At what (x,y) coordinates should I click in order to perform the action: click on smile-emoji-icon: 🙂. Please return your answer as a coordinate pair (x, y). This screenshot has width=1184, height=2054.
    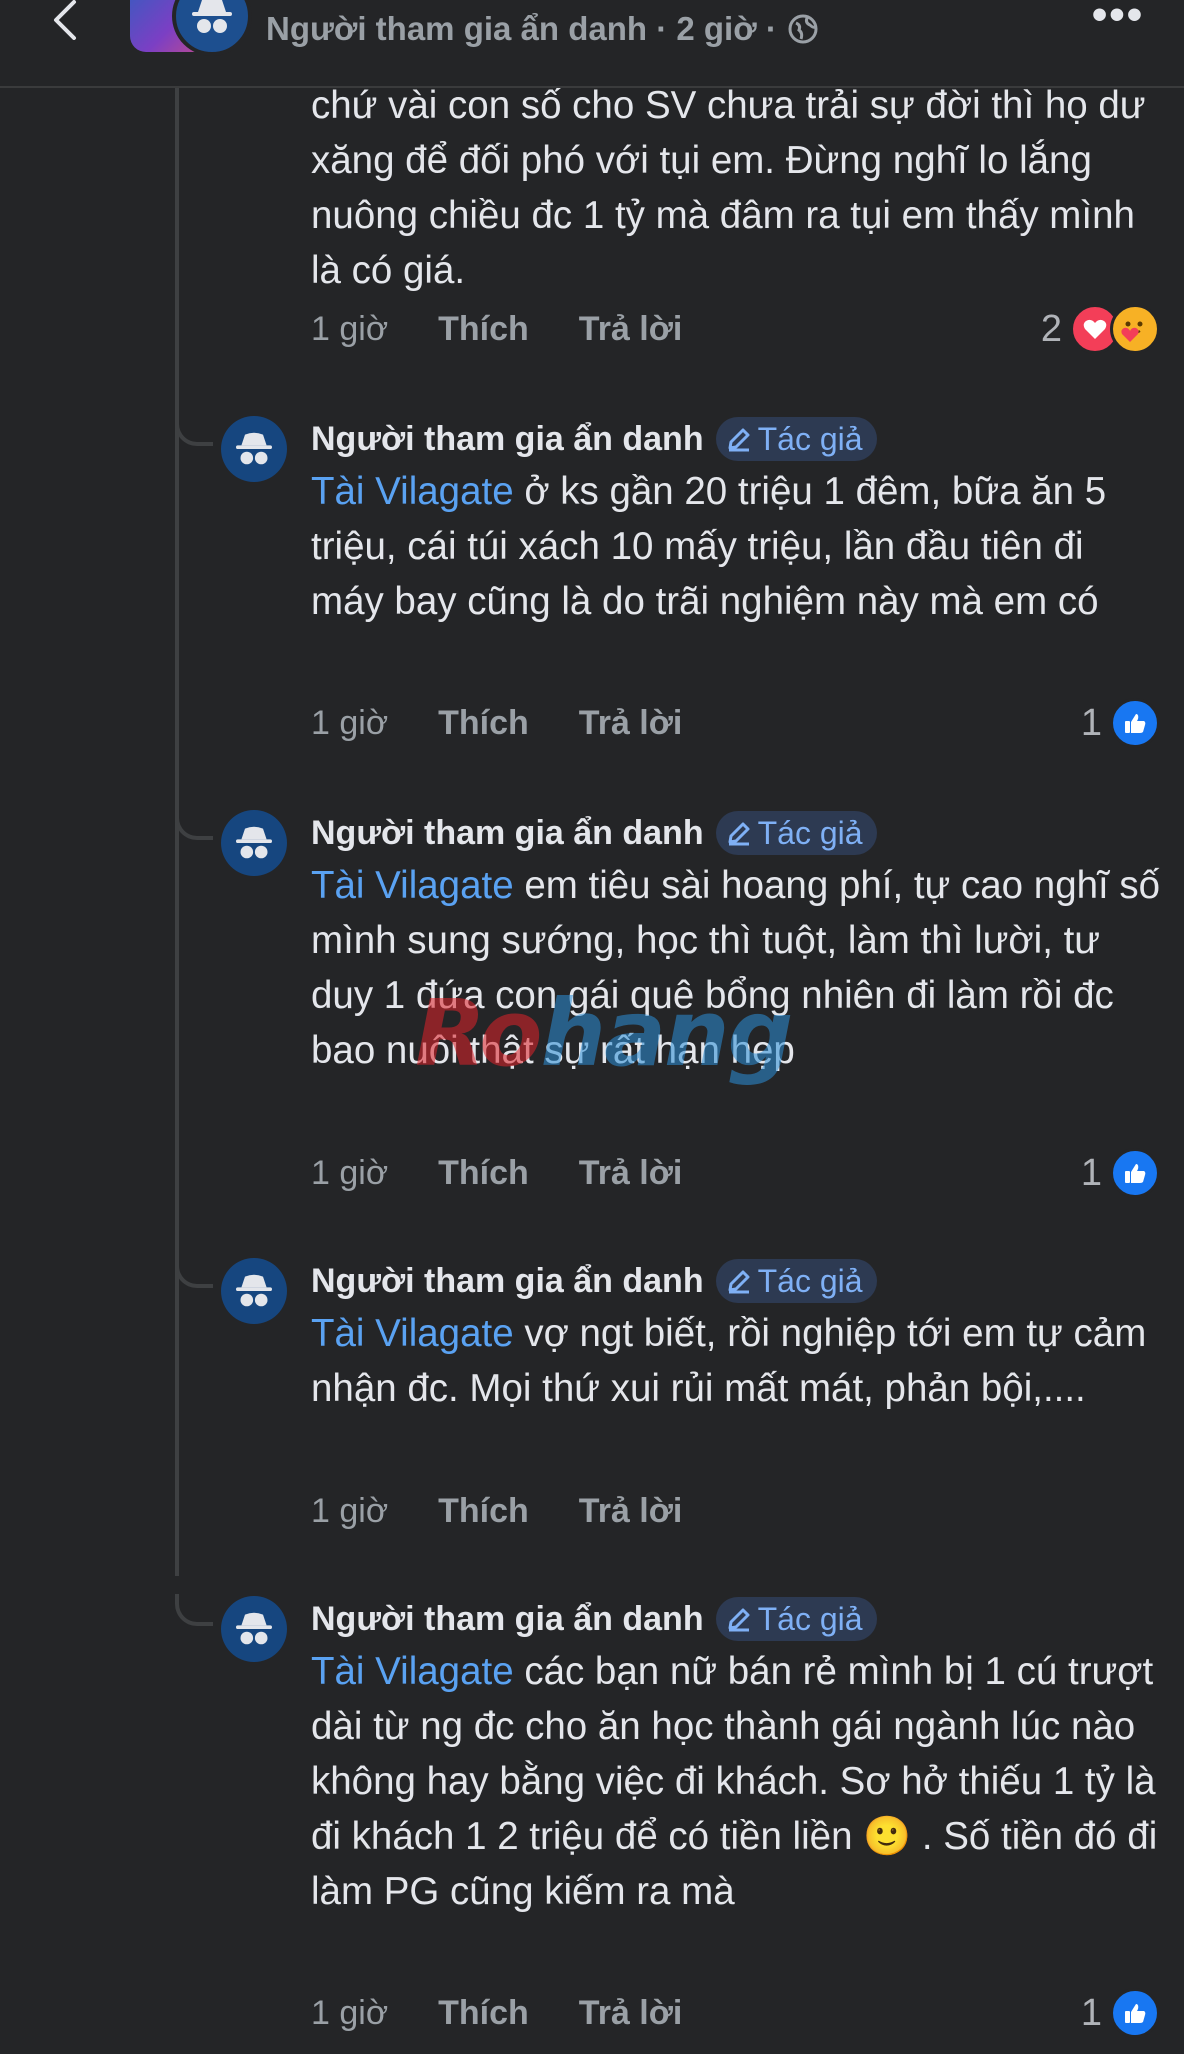
    Looking at the image, I should click on (887, 1836).